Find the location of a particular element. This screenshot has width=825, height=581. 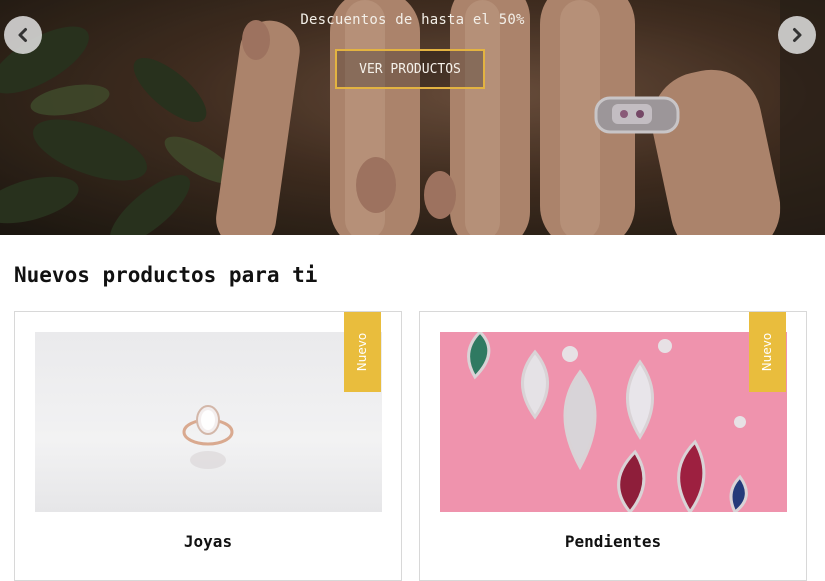

chevron-right-icon is located at coordinates (797, 35).